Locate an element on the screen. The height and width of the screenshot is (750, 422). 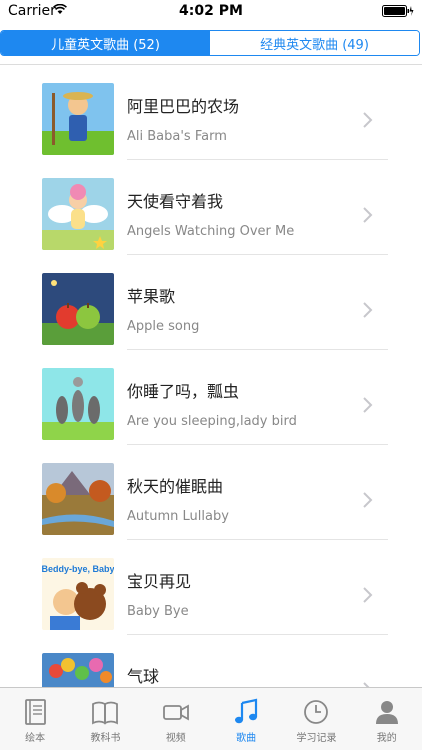
balloons-thumbnail is located at coordinates (78, 670).